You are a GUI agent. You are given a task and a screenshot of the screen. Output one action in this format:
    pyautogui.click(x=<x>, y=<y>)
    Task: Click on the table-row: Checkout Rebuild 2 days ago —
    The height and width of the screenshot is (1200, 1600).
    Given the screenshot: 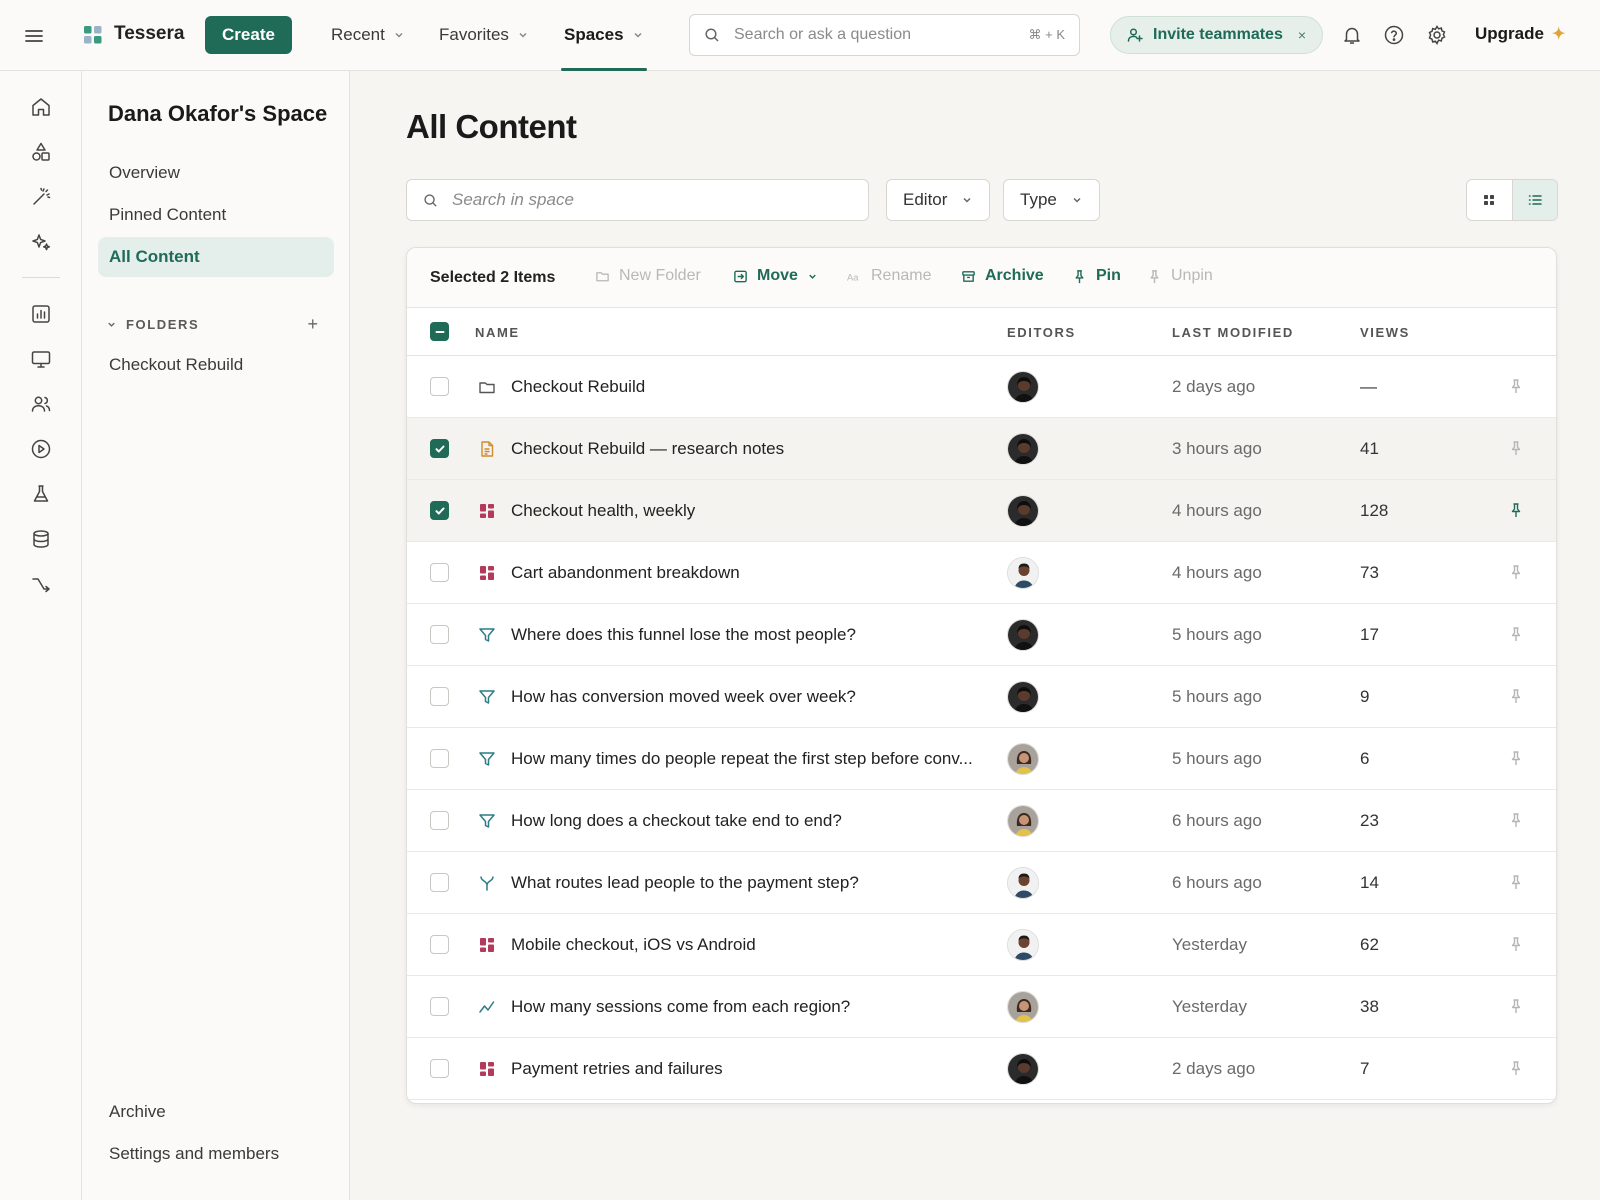 What is the action you would take?
    pyautogui.click(x=981, y=387)
    